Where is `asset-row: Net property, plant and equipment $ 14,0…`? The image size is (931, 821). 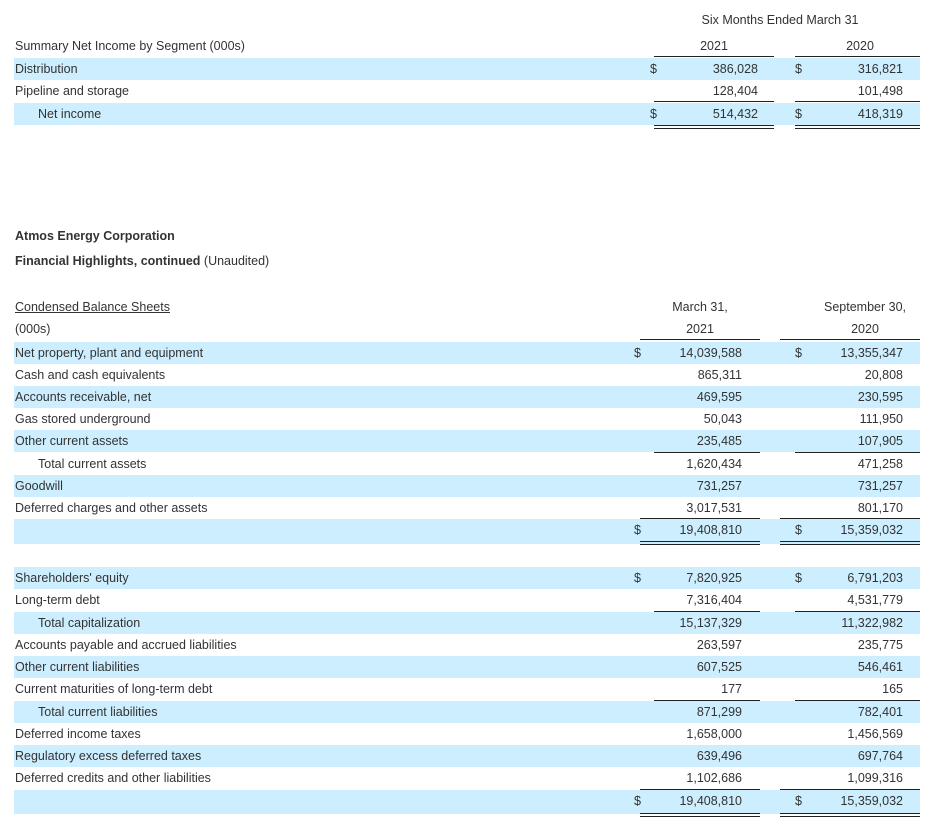
asset-row: Net property, plant and equipment $ 14,0… is located at coordinates (467, 353).